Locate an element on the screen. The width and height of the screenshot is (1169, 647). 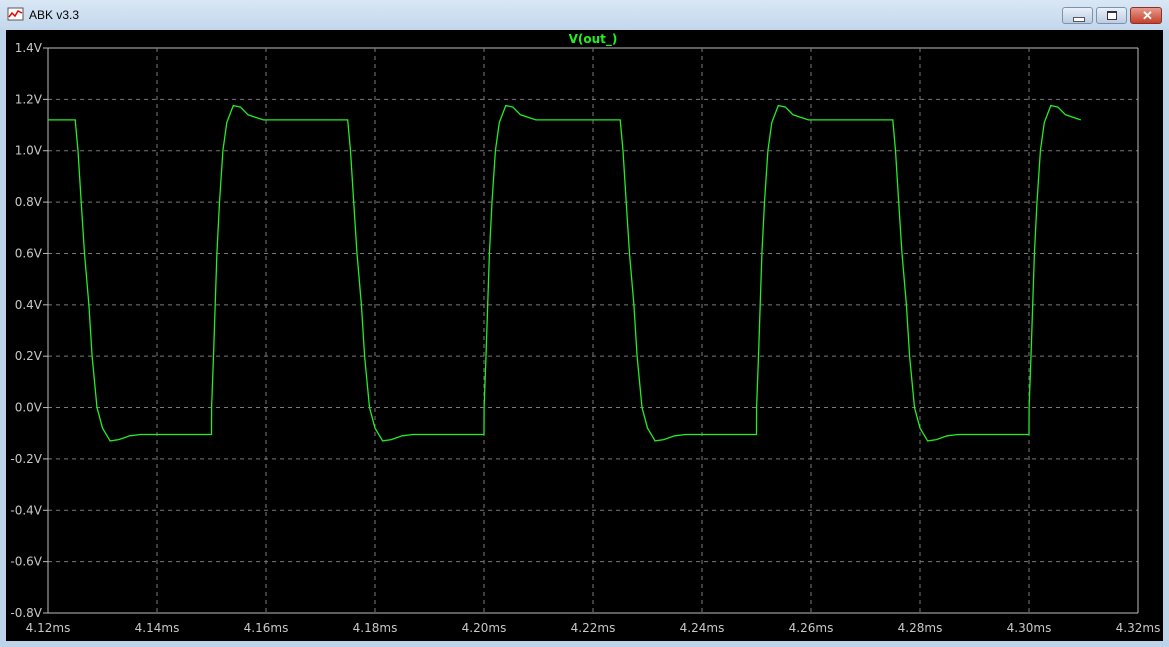
x-tick-label: 4.22ms is located at coordinates (593, 628).